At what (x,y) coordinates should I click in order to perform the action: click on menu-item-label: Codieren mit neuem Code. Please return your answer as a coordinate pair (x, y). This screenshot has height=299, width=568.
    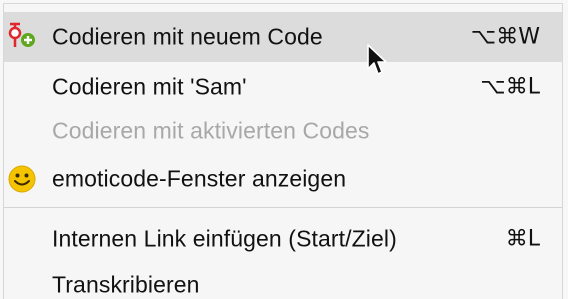
    Looking at the image, I should click on (187, 36).